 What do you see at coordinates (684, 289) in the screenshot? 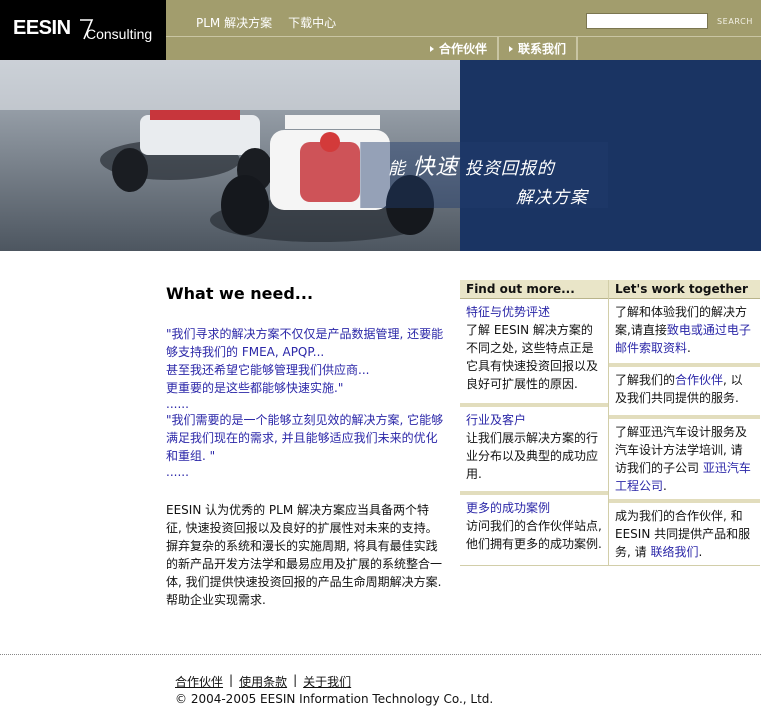
I see `work-together-heading: Let's work together` at bounding box center [684, 289].